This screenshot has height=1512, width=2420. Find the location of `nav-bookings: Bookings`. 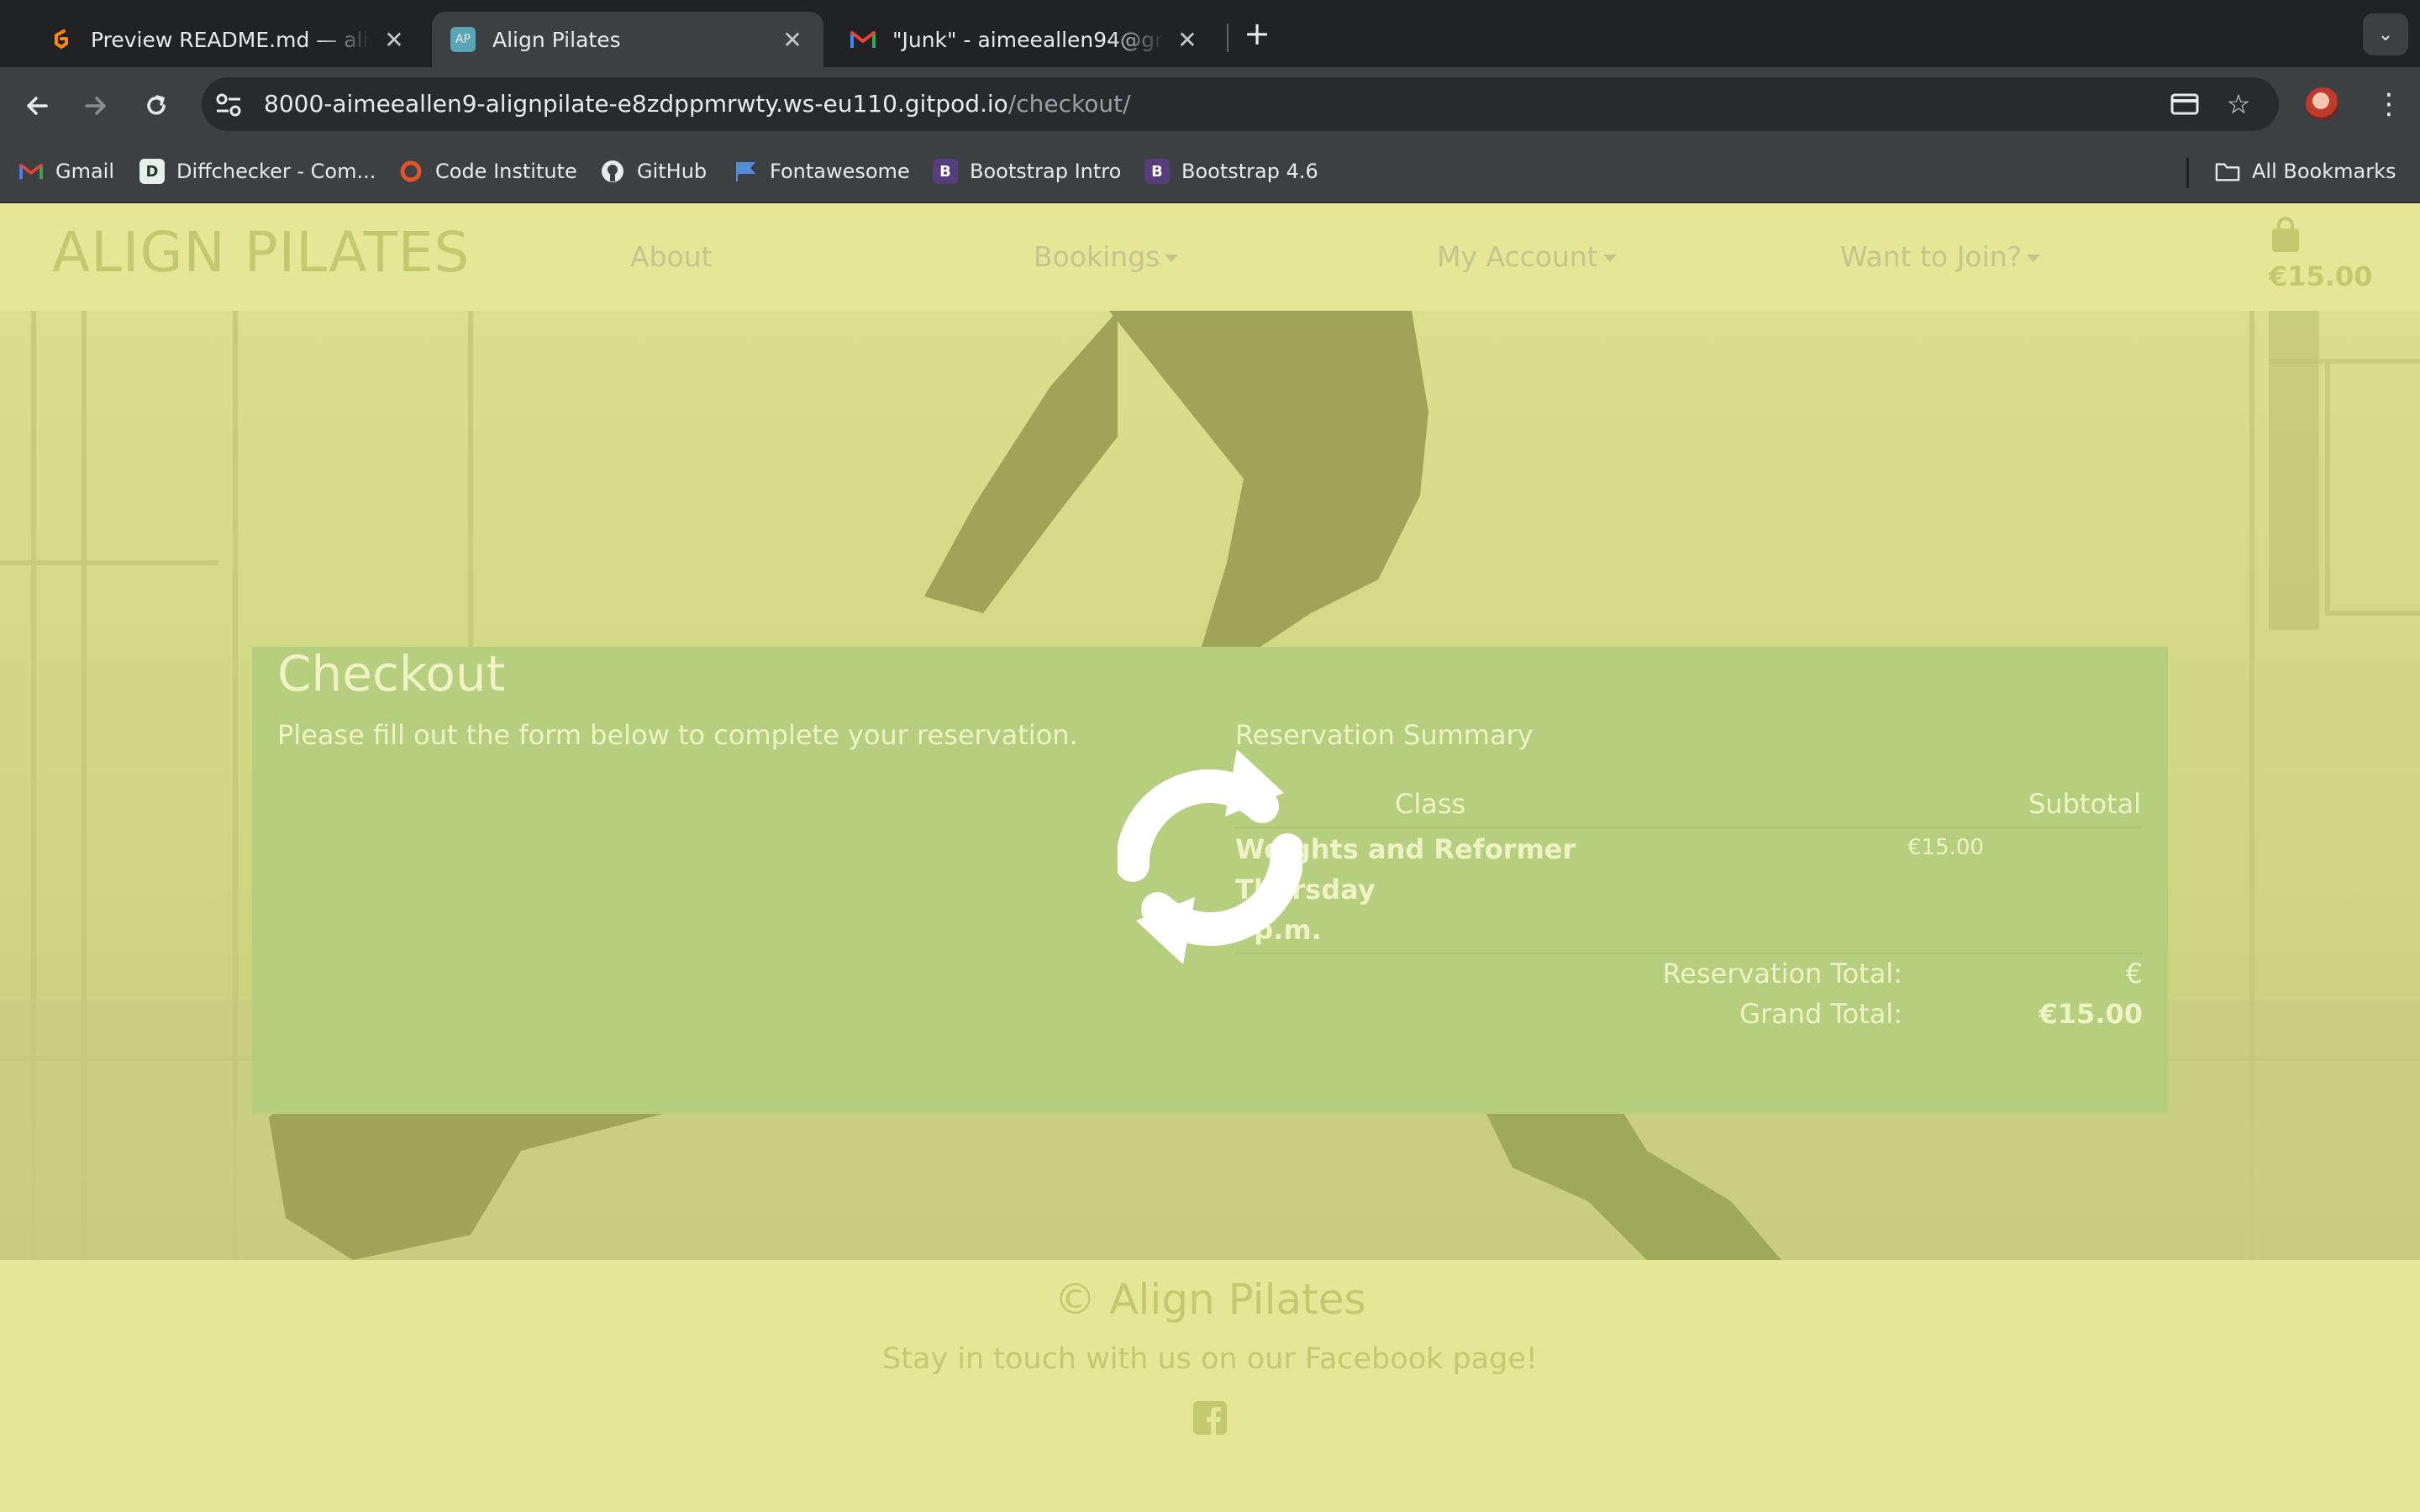

nav-bookings: Bookings is located at coordinates (1106, 256).